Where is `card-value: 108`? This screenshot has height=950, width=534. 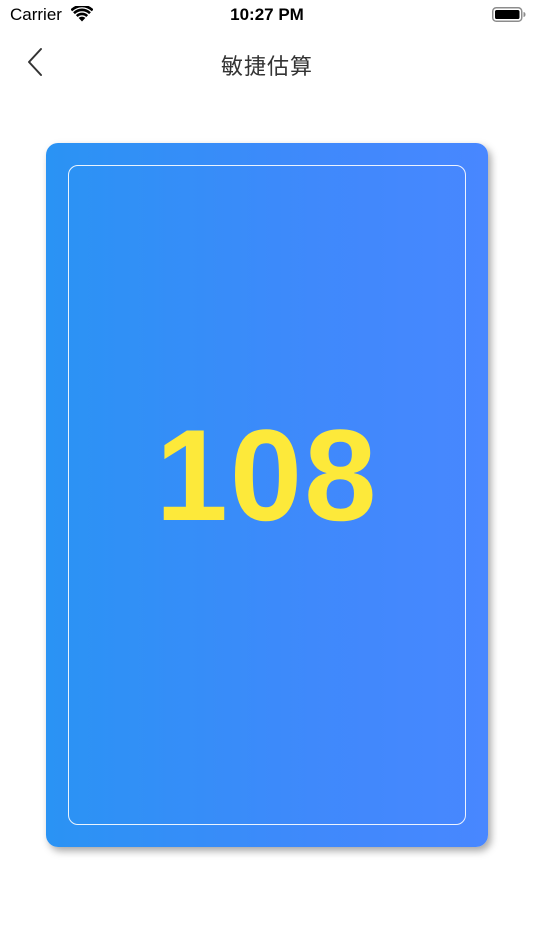
card-value: 108 is located at coordinates (267, 475).